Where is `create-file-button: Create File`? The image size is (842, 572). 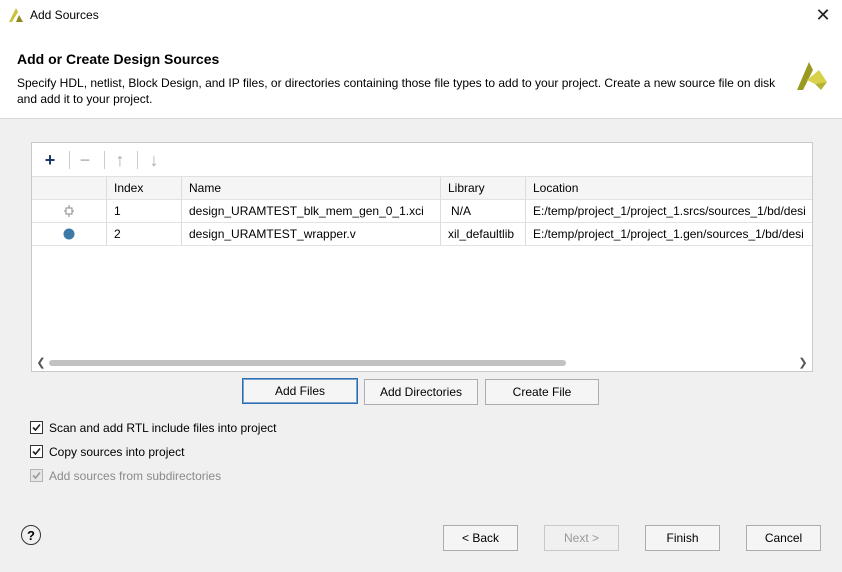 create-file-button: Create File is located at coordinates (542, 392).